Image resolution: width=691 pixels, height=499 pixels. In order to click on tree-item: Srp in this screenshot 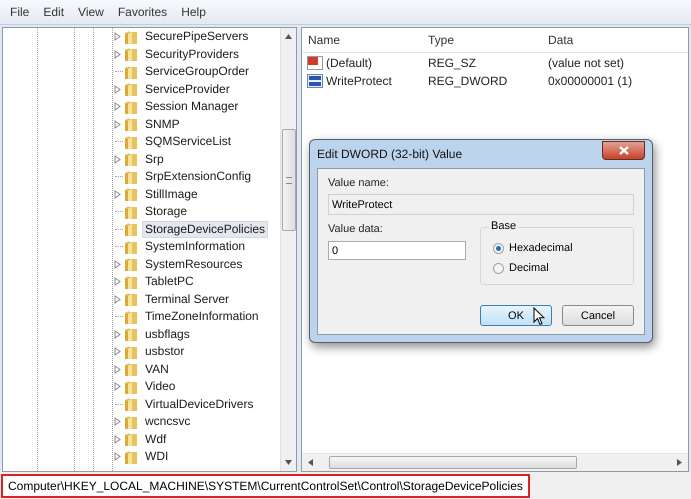, I will do `click(154, 159)`.